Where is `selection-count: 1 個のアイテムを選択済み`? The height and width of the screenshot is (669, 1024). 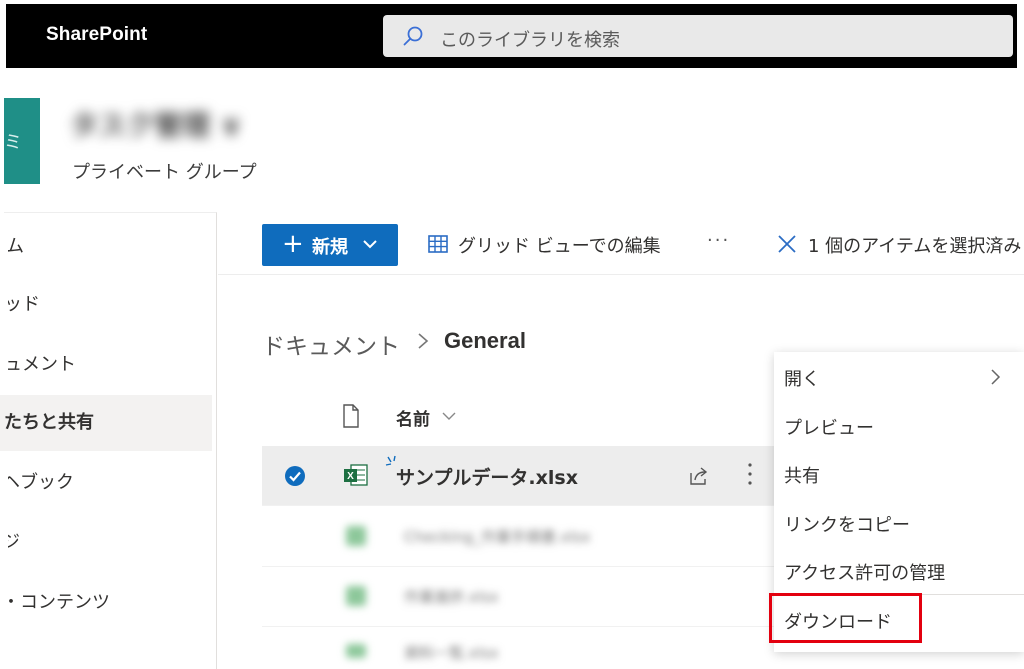
selection-count: 1 個のアイテムを選択済み is located at coordinates (915, 246).